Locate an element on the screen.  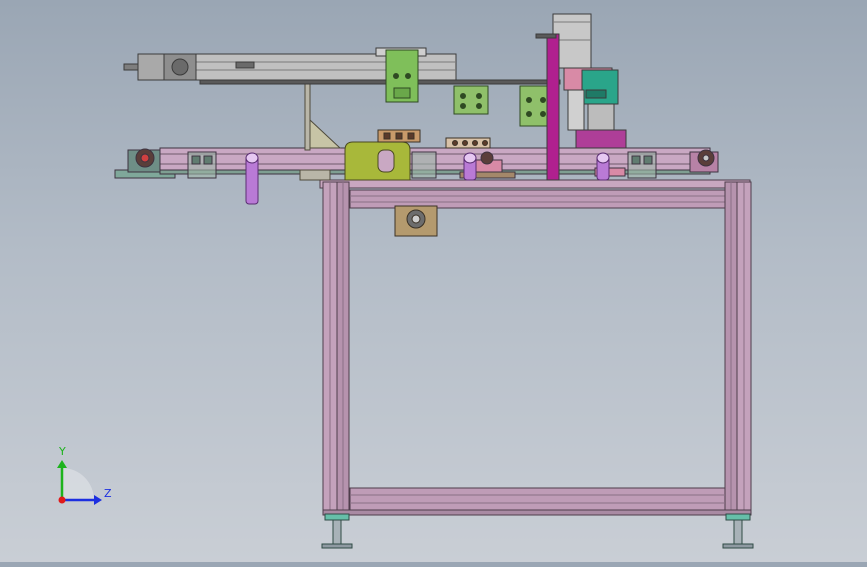
conveyor is located at coordinates (416, 163).